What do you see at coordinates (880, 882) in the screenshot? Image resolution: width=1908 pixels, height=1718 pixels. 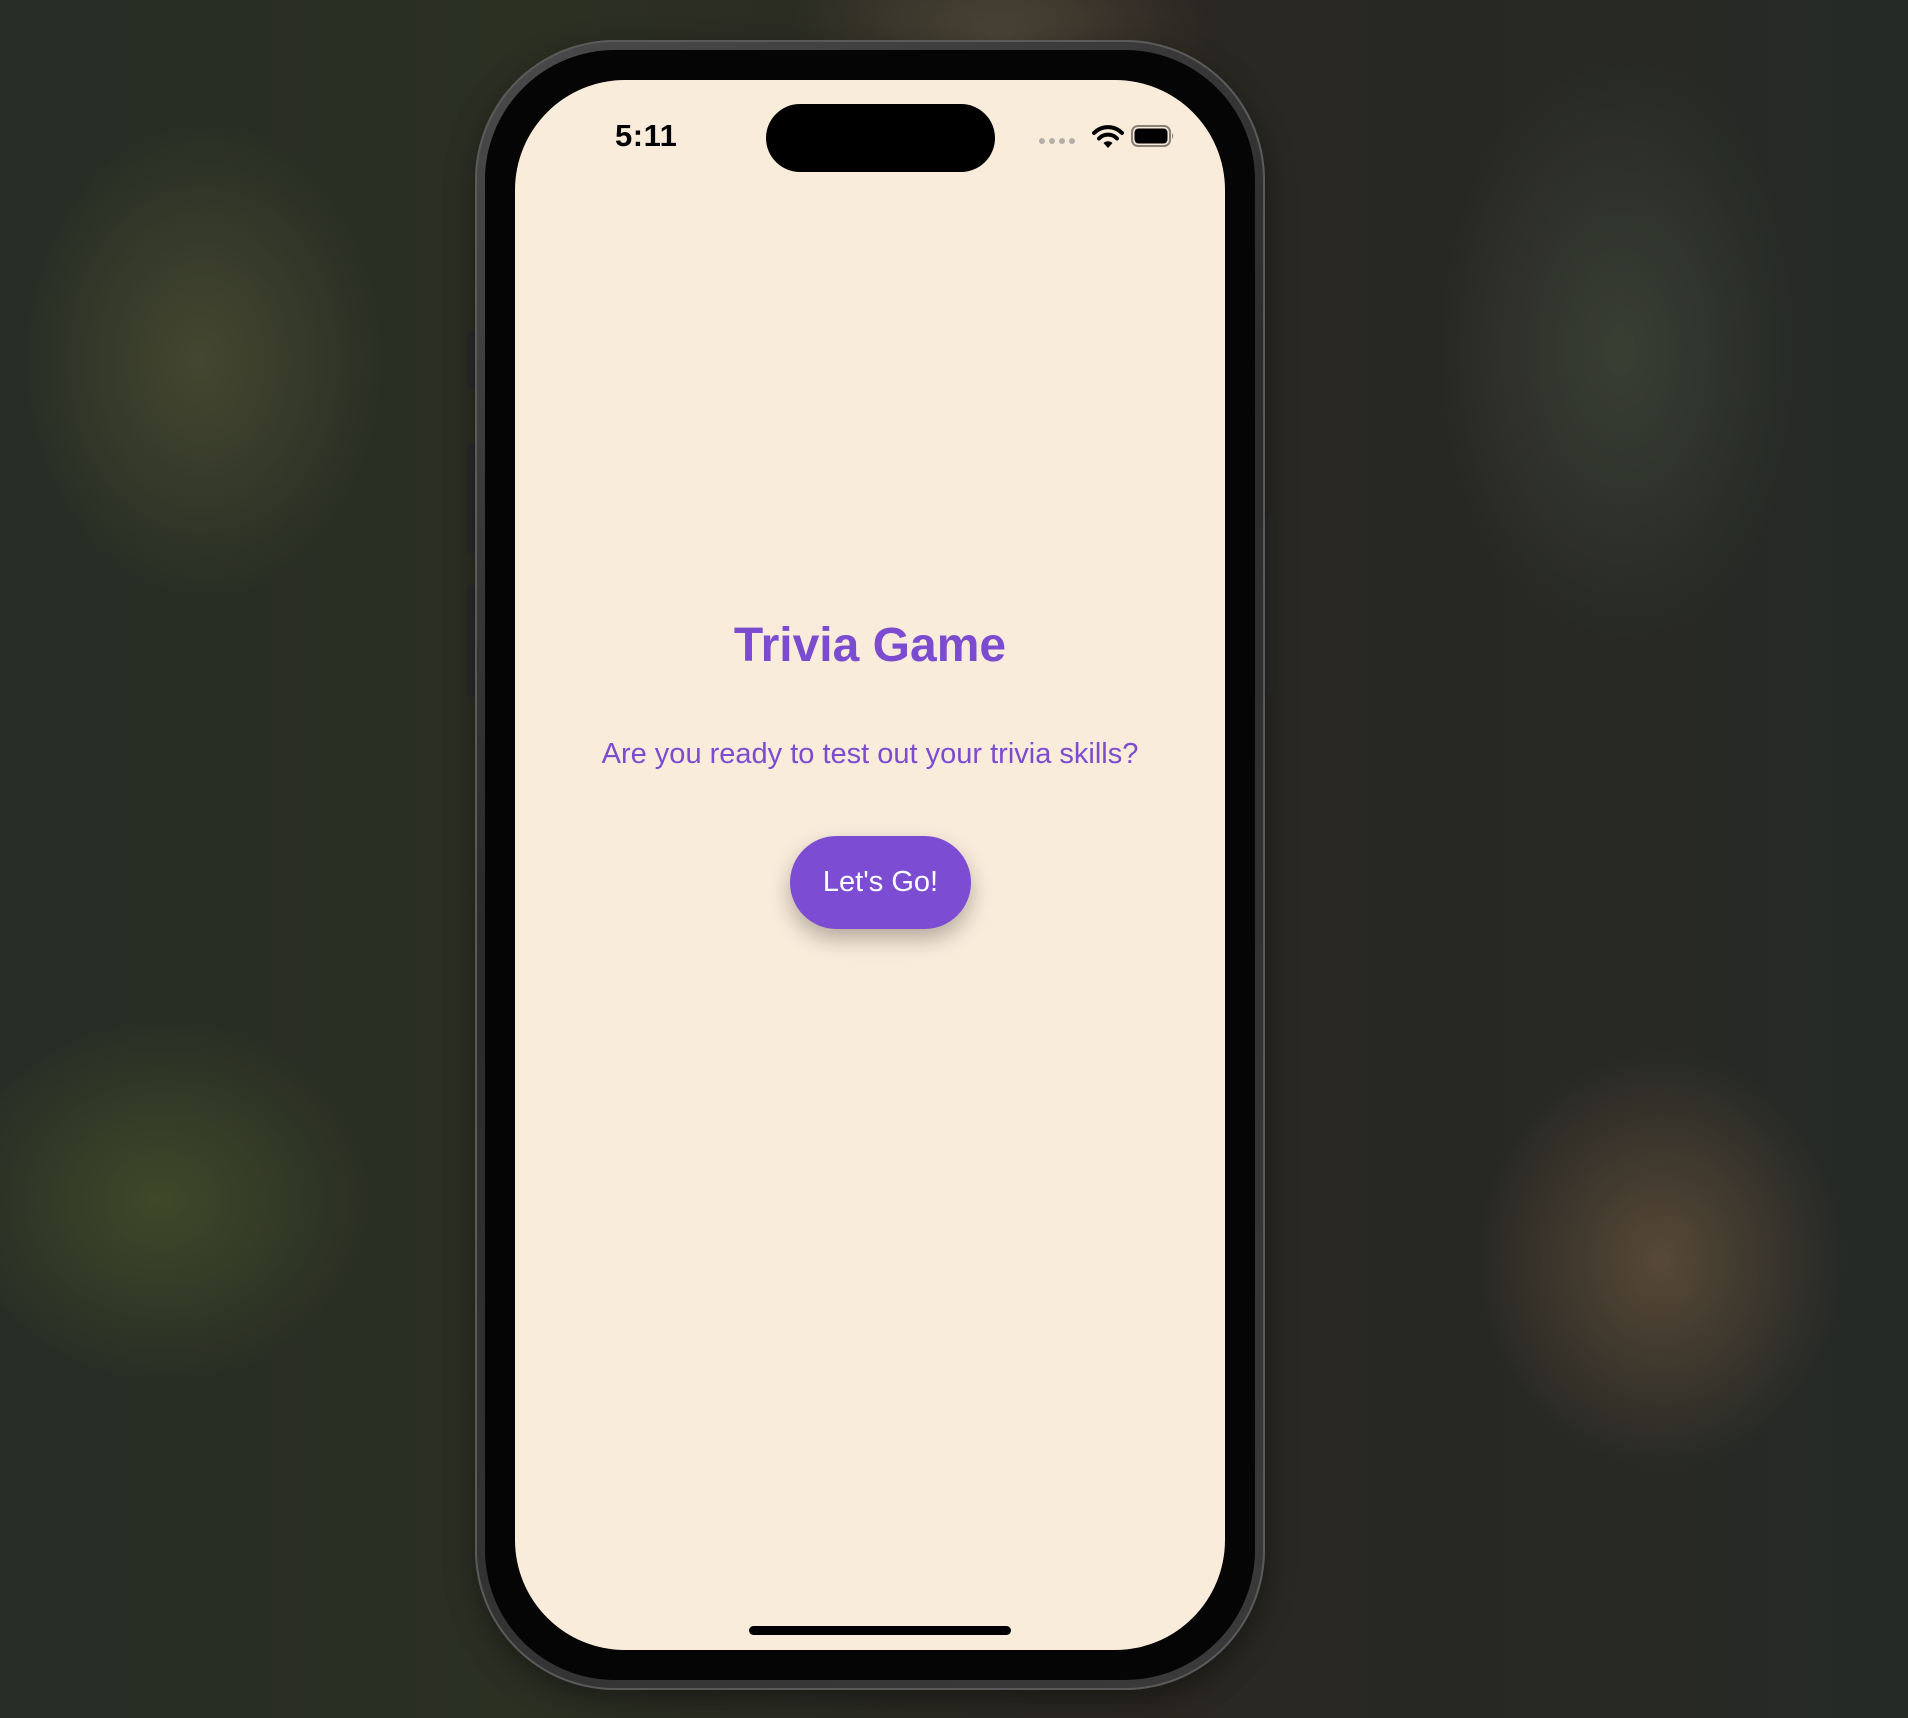 I see `start-game-button: Let's Go!` at bounding box center [880, 882].